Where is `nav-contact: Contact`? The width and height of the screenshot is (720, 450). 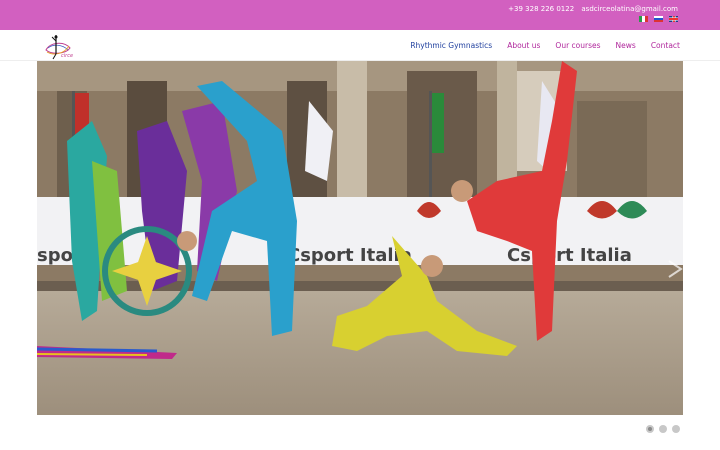 nav-contact: Contact is located at coordinates (665, 45).